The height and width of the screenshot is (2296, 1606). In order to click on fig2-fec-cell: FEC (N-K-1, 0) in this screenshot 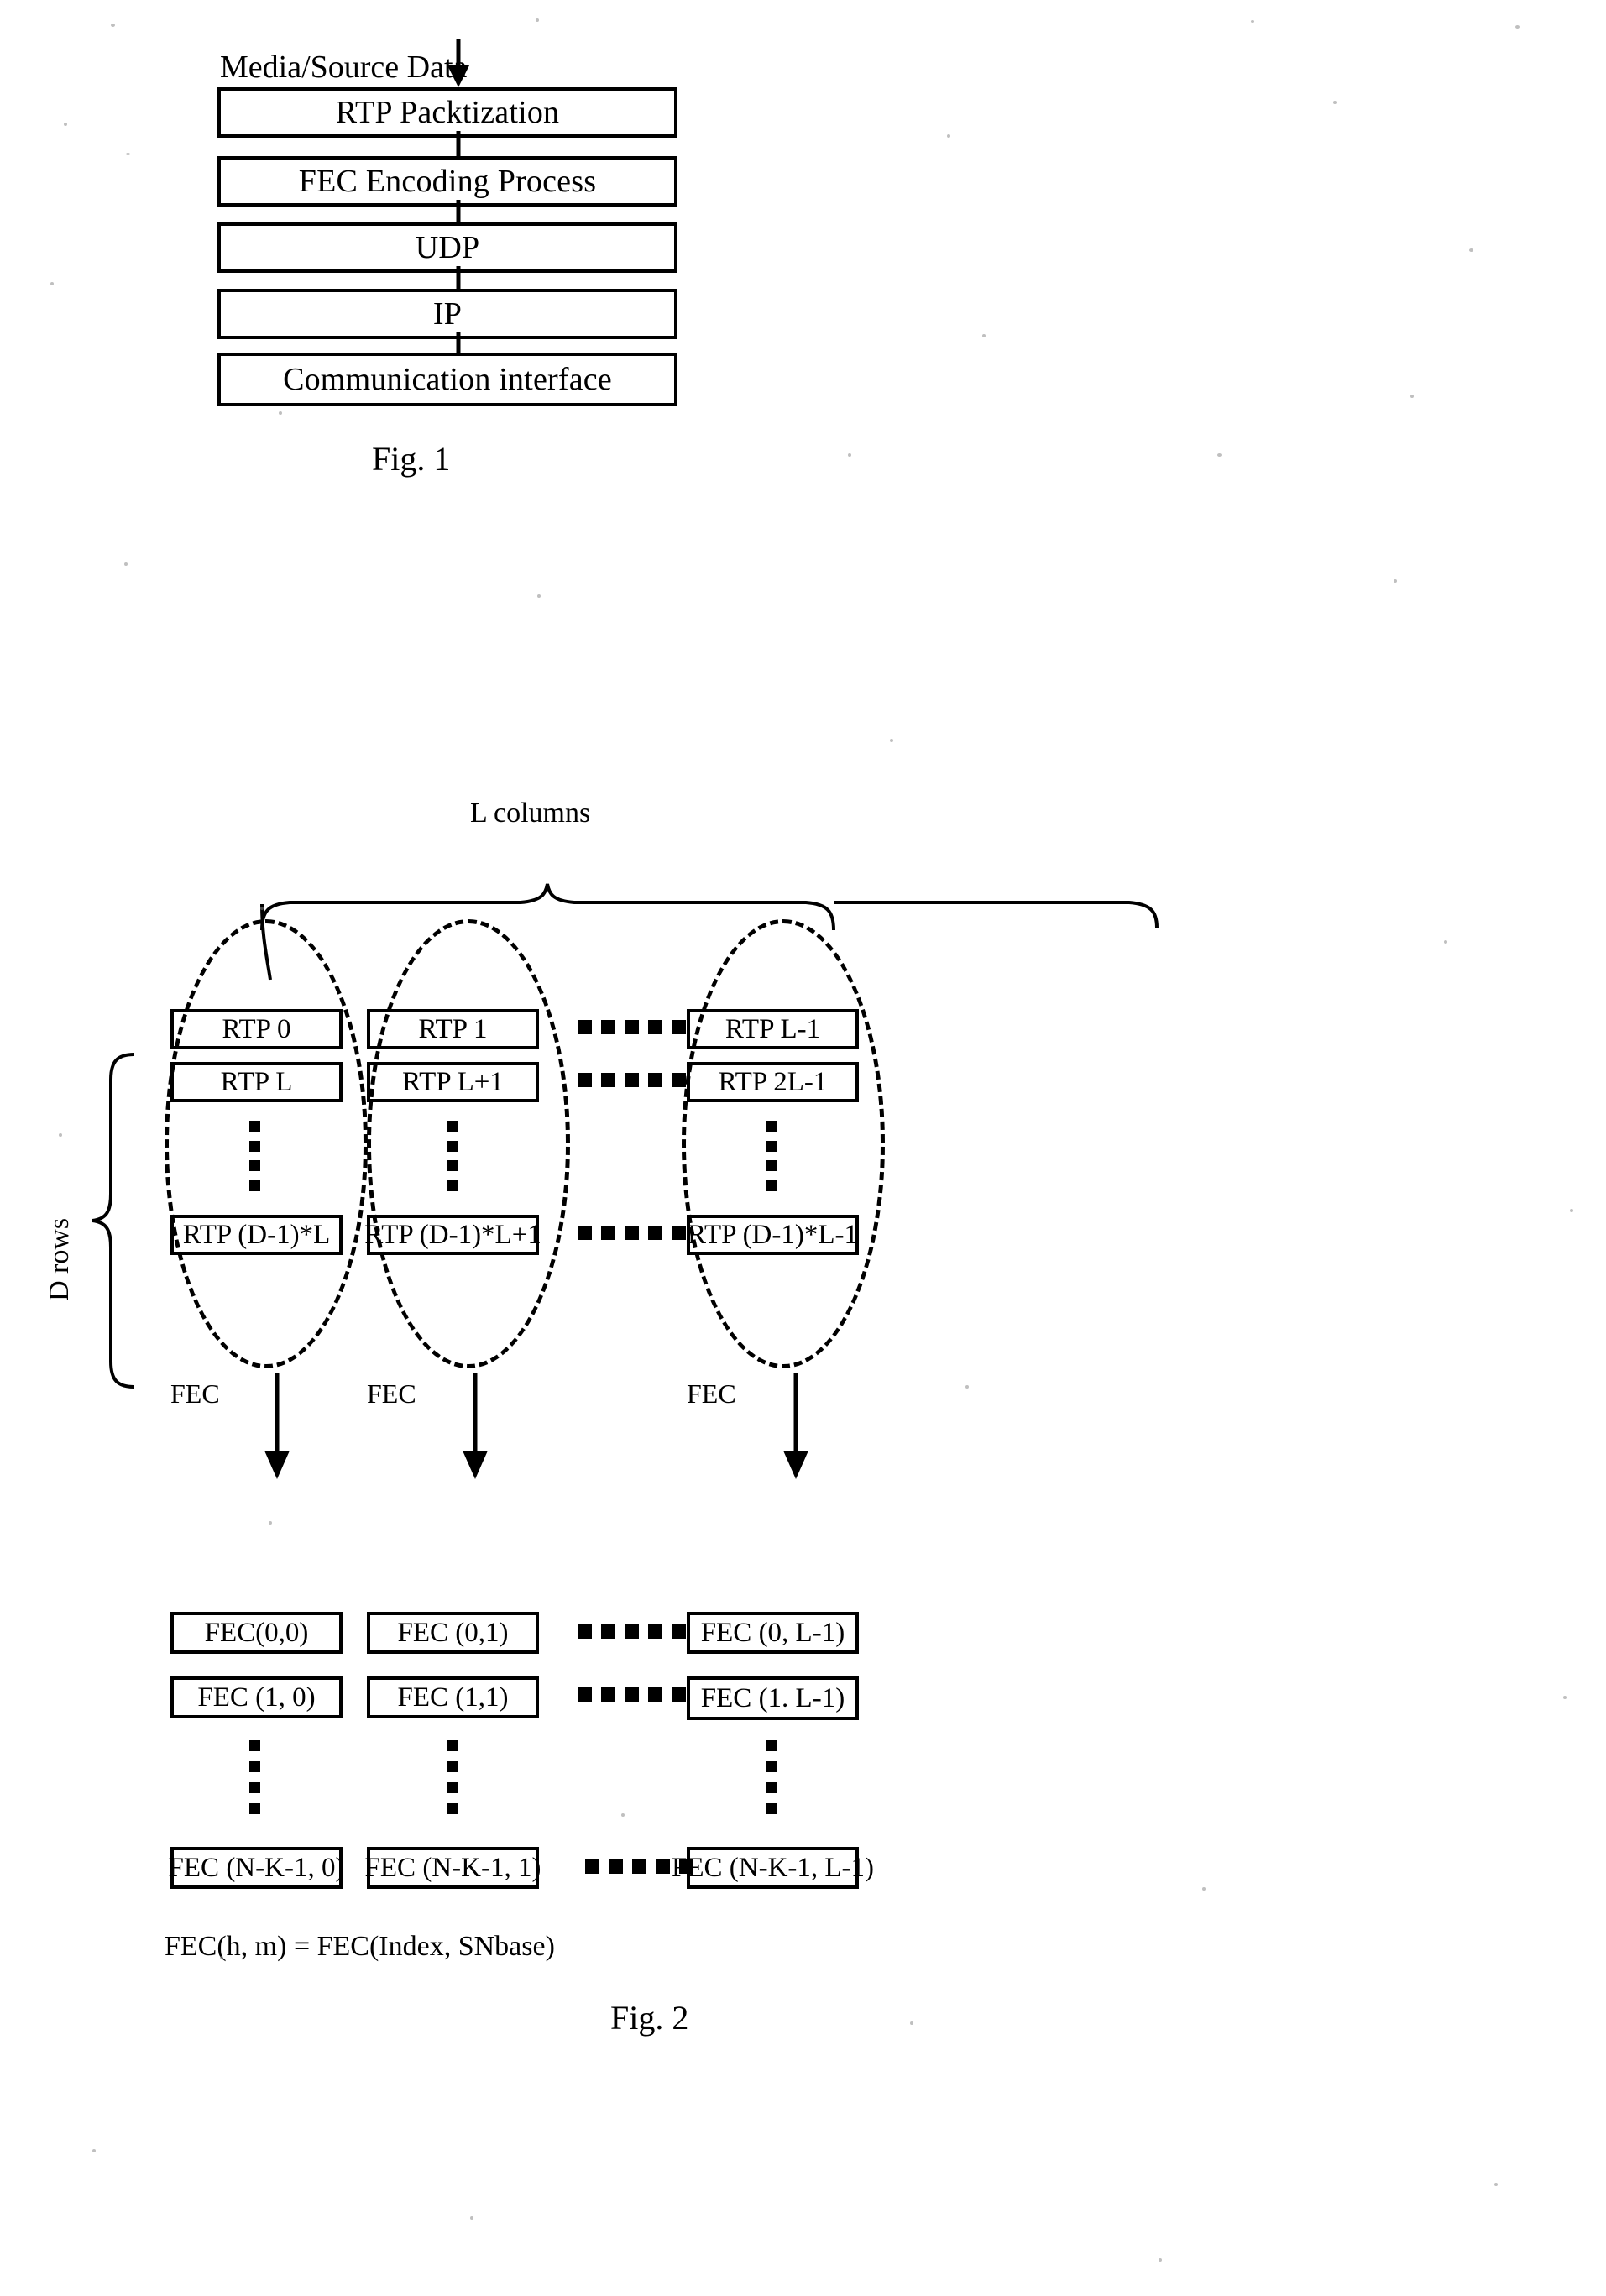, I will do `click(257, 1868)`.